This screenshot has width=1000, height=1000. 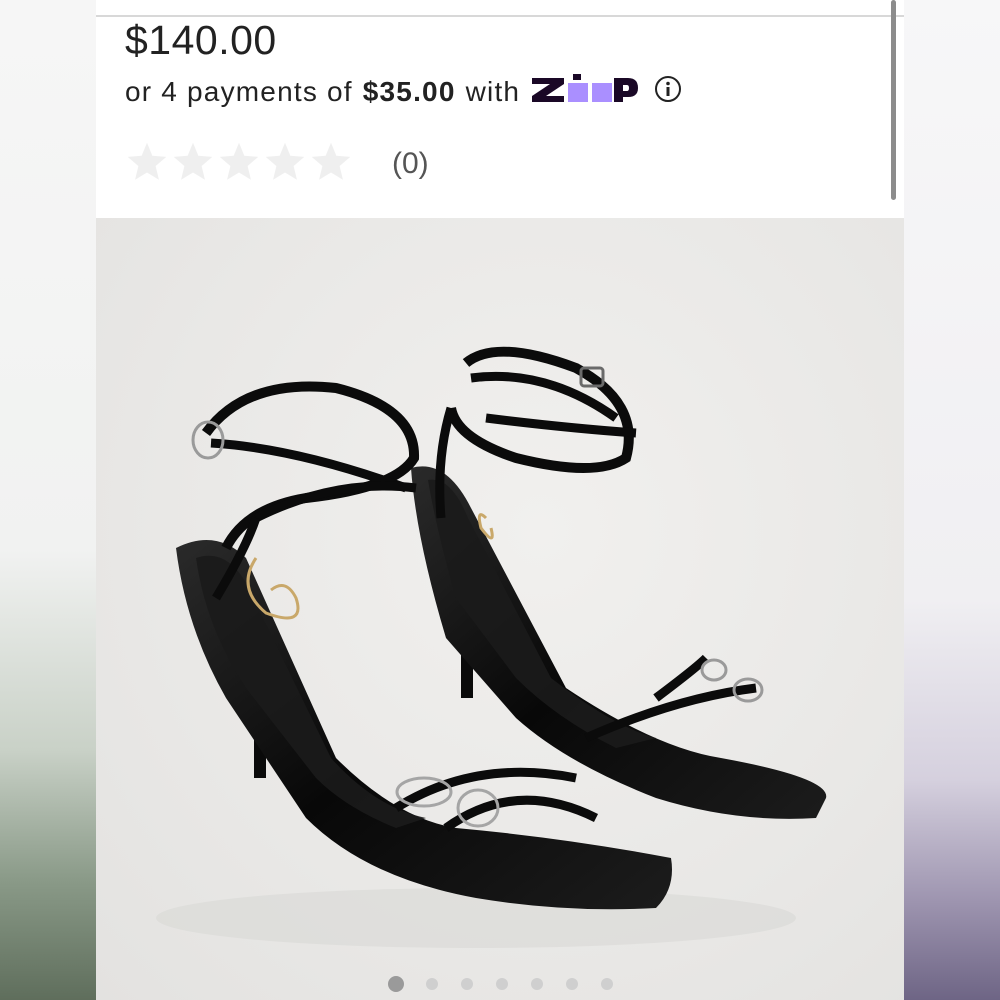 What do you see at coordinates (893, 100) in the screenshot?
I see `scrollbar` at bounding box center [893, 100].